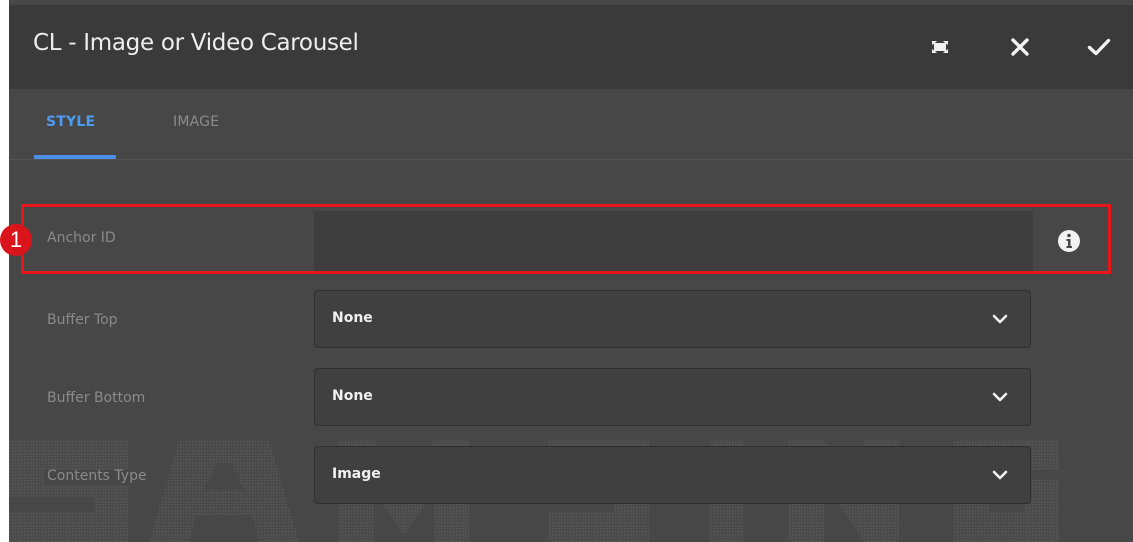 The height and width of the screenshot is (542, 1133). I want to click on anchor-id-label: Anchor ID, so click(81, 238).